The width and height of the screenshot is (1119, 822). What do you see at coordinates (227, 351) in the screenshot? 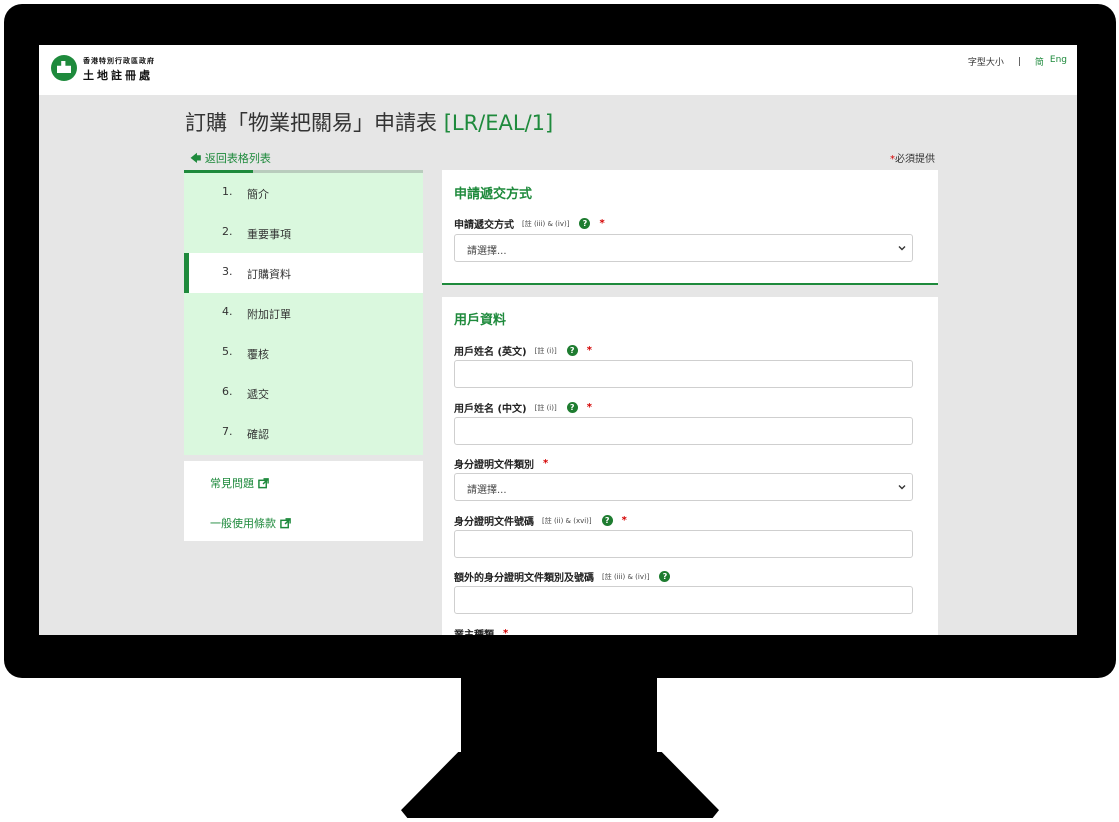
I see `step-number: 5.` at bounding box center [227, 351].